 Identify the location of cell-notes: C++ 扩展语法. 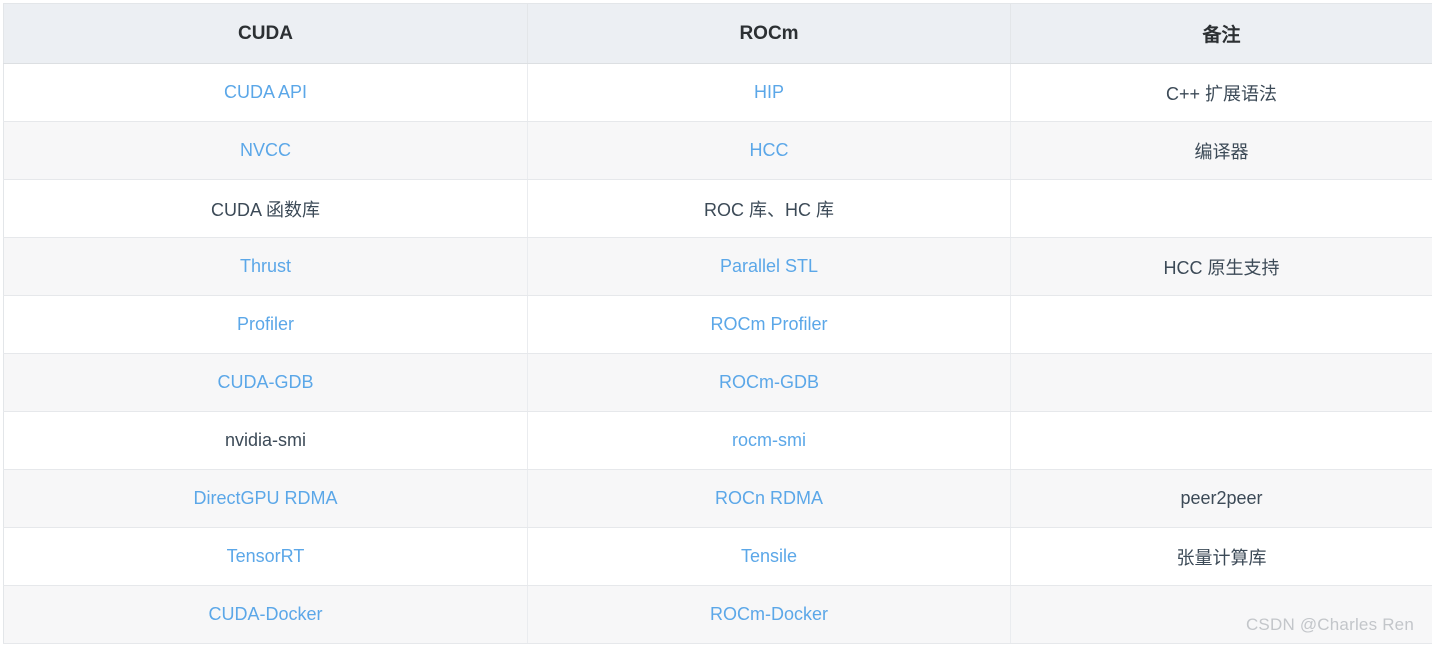
(1221, 92).